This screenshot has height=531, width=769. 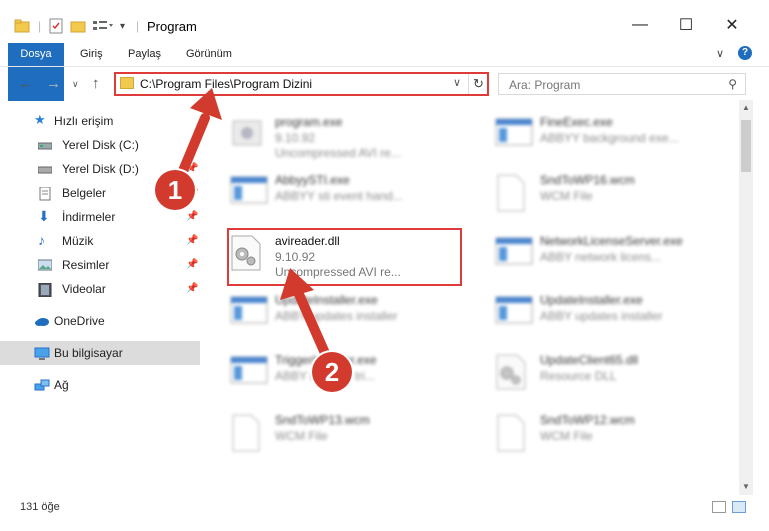 I want to click on downloads-icon: ⬇, so click(x=44, y=216).